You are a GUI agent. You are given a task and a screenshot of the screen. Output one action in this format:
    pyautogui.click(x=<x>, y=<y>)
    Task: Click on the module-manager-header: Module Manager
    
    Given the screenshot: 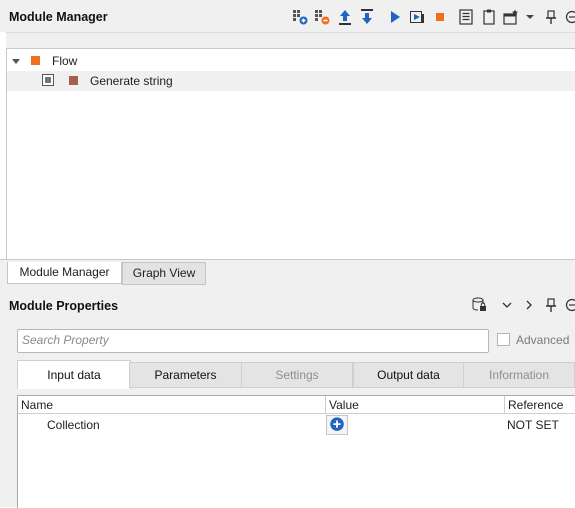 What is the action you would take?
    pyautogui.click(x=287, y=16)
    